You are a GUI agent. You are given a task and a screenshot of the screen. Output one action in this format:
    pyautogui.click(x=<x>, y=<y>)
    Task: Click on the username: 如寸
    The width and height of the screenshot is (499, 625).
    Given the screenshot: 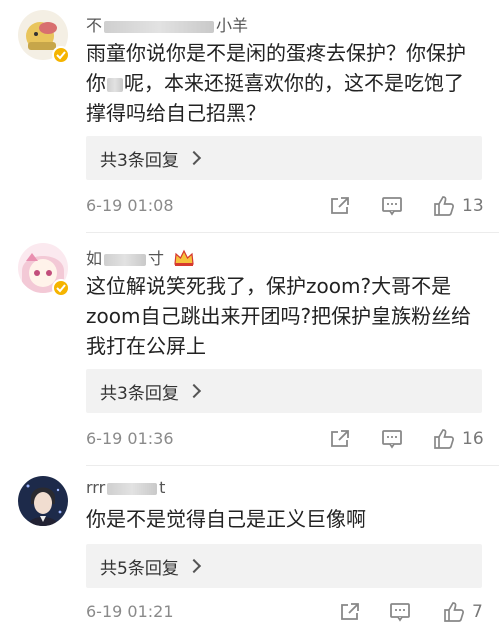 What is the action you would take?
    pyautogui.click(x=140, y=258)
    